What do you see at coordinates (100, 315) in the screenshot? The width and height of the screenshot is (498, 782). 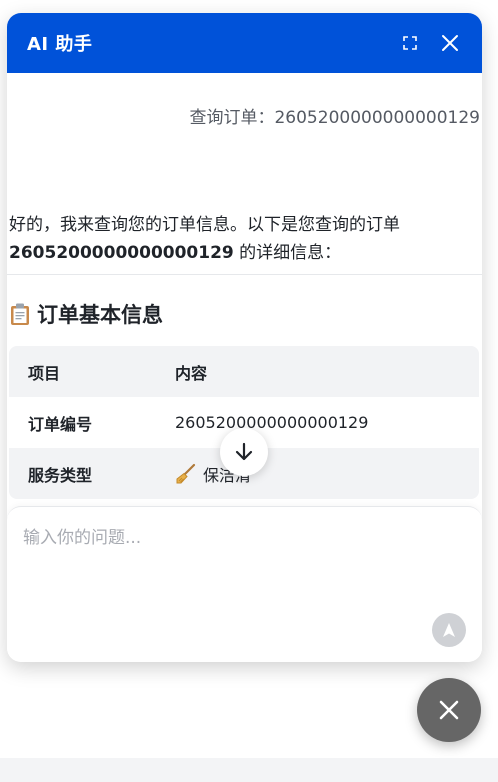 I see `section-title-text: 订单基本信息` at bounding box center [100, 315].